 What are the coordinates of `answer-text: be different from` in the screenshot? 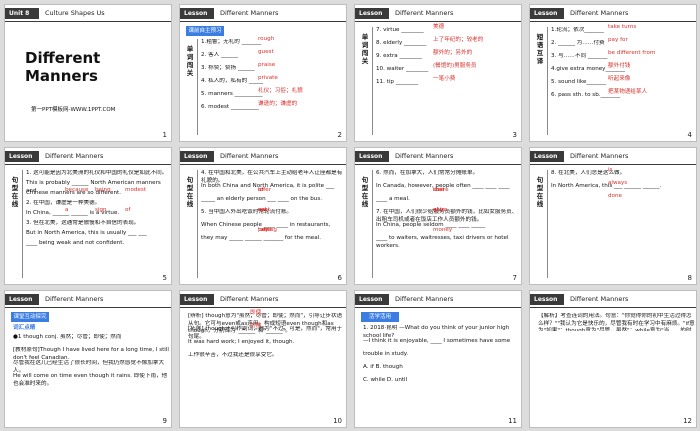 It's located at (632, 53).